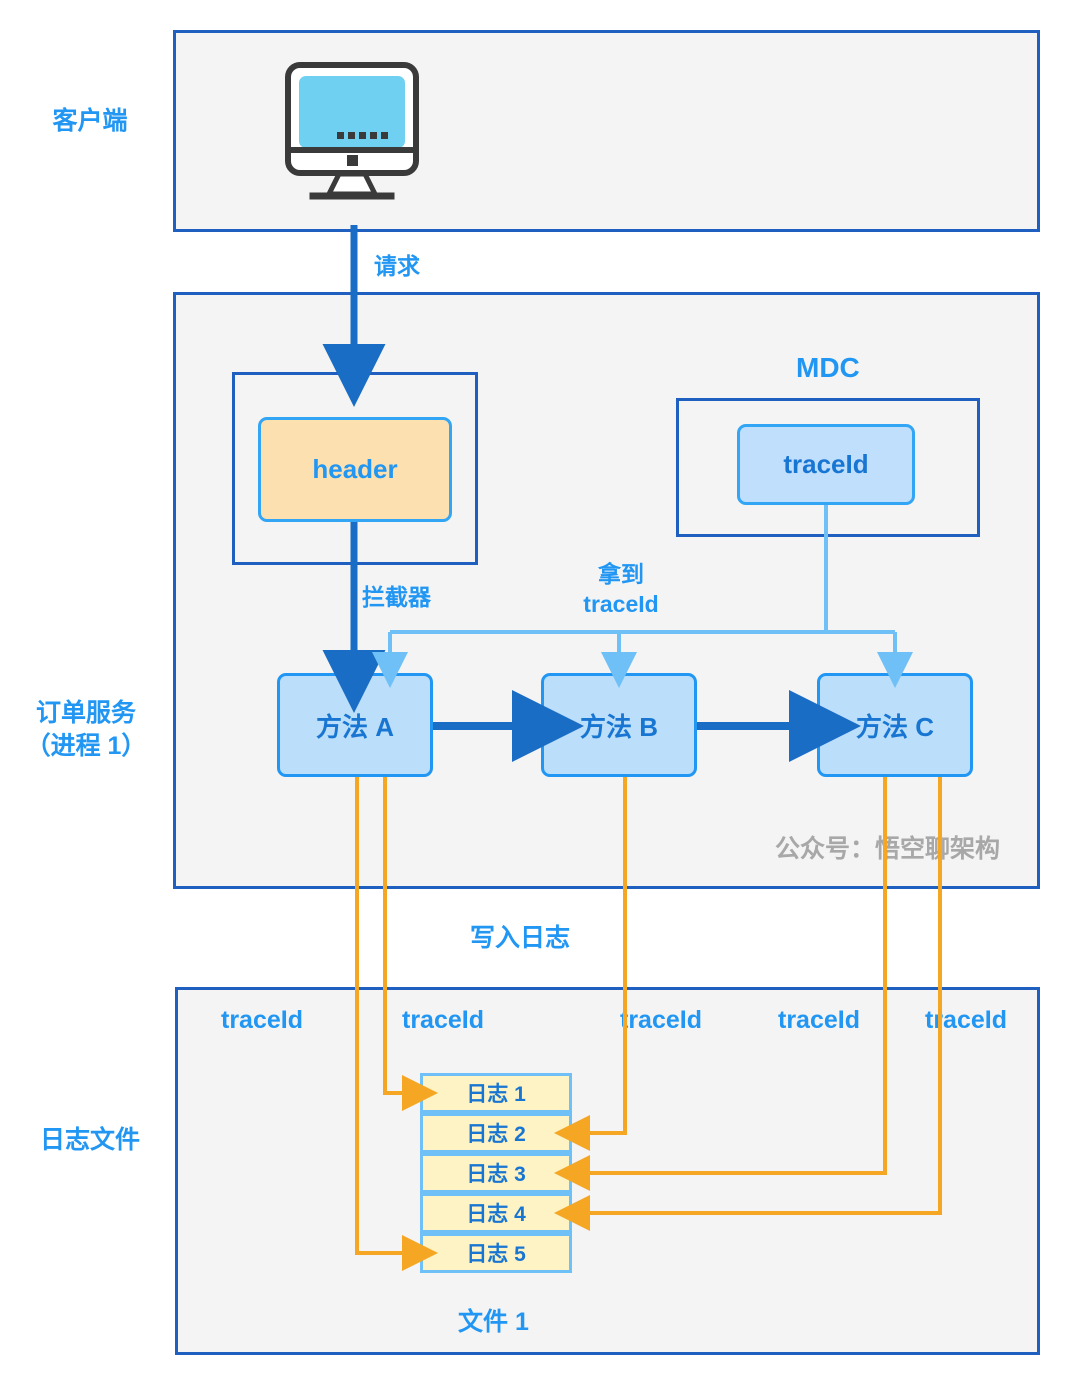 This screenshot has width=1080, height=1387. What do you see at coordinates (619, 725) in the screenshot?
I see `method-node-b: 方法 B` at bounding box center [619, 725].